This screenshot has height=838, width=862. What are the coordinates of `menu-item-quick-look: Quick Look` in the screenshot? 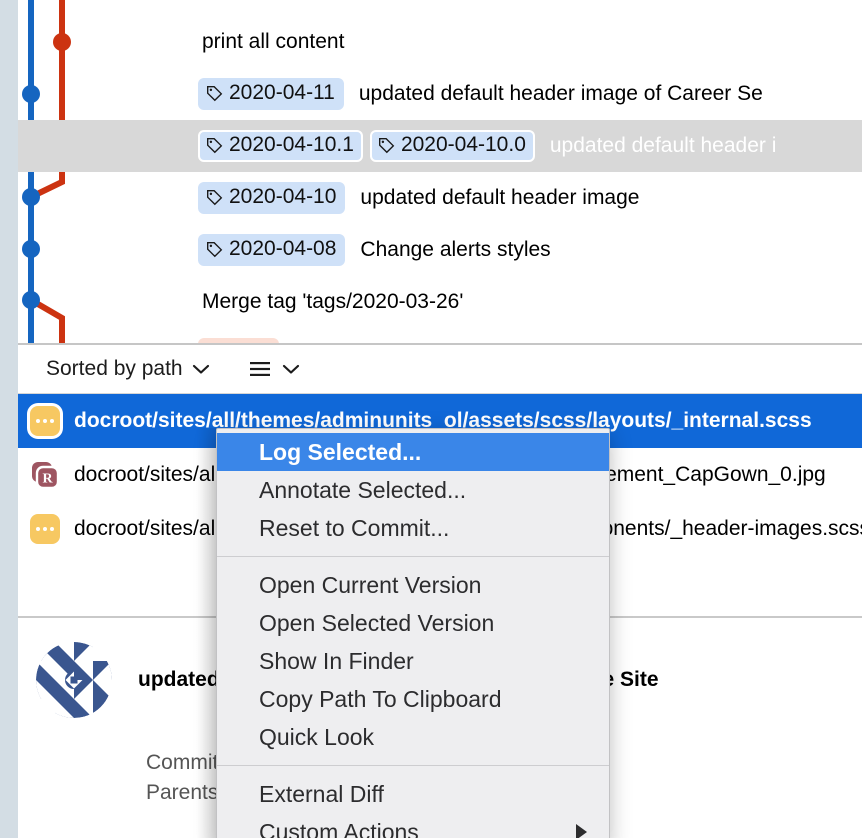 It's located at (413, 737).